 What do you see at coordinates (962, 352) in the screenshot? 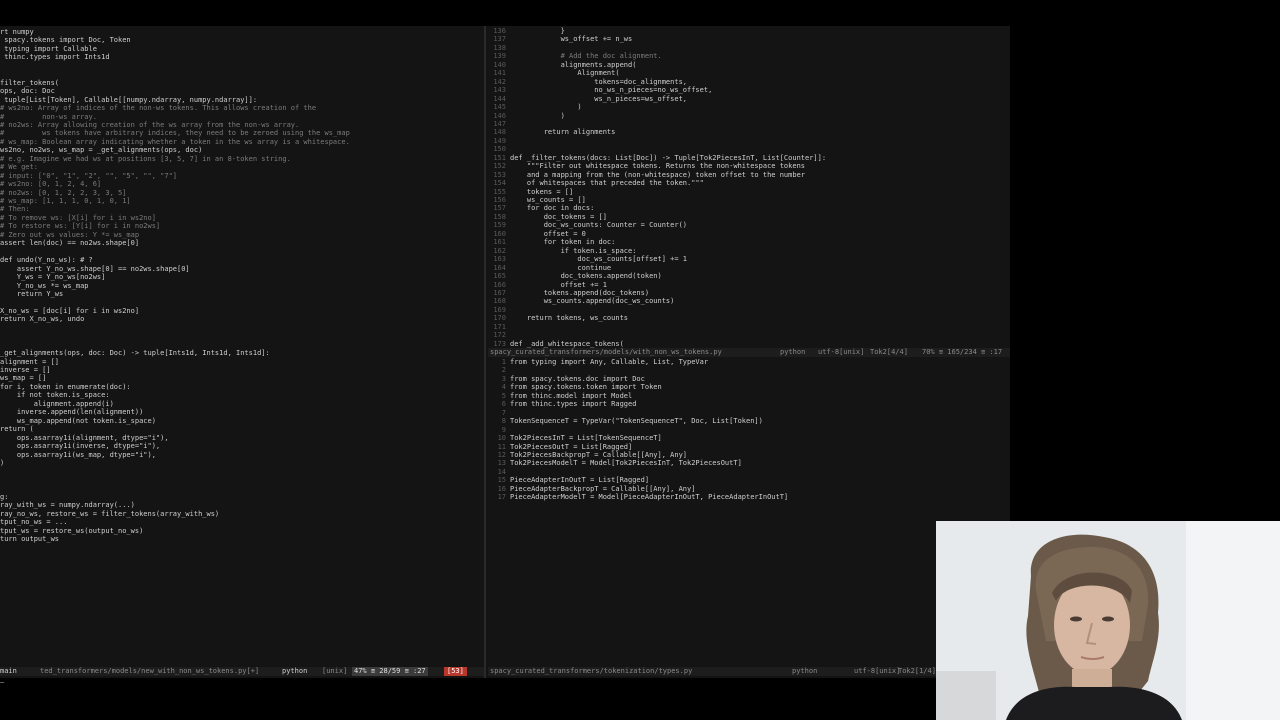
I see `right-top-status-percent: 70% ≡ 165/234 ≡ :17` at bounding box center [962, 352].